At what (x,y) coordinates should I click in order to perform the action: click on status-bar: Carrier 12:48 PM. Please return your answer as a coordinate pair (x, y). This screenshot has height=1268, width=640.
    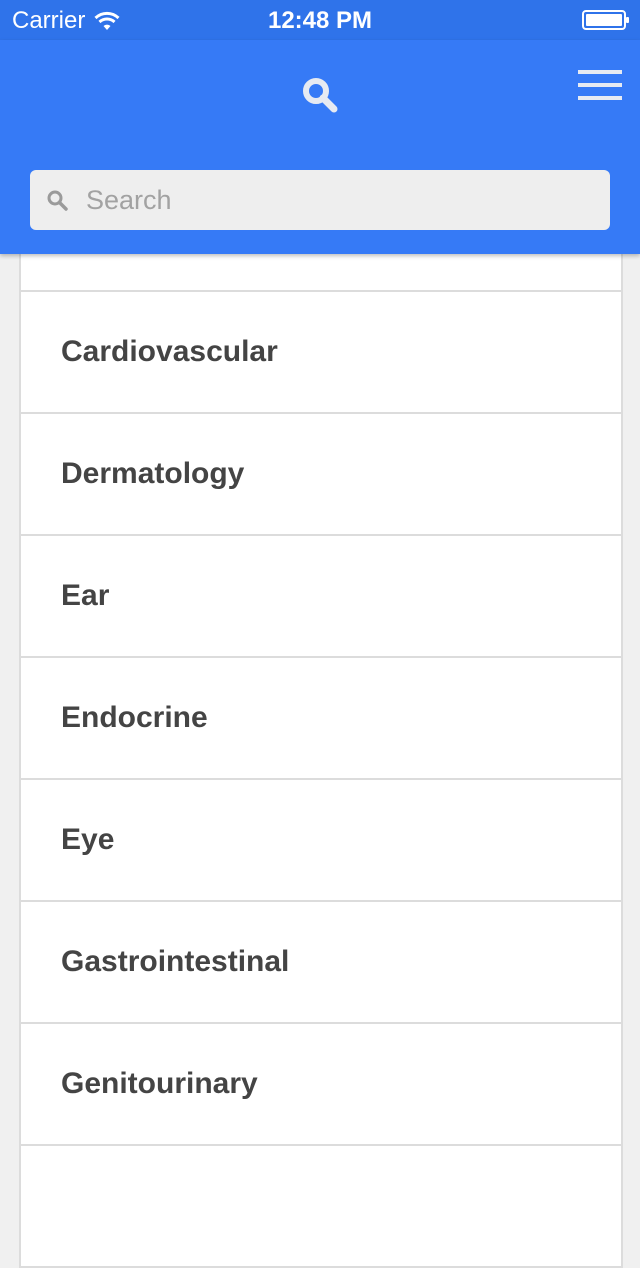
    Looking at the image, I should click on (320, 20).